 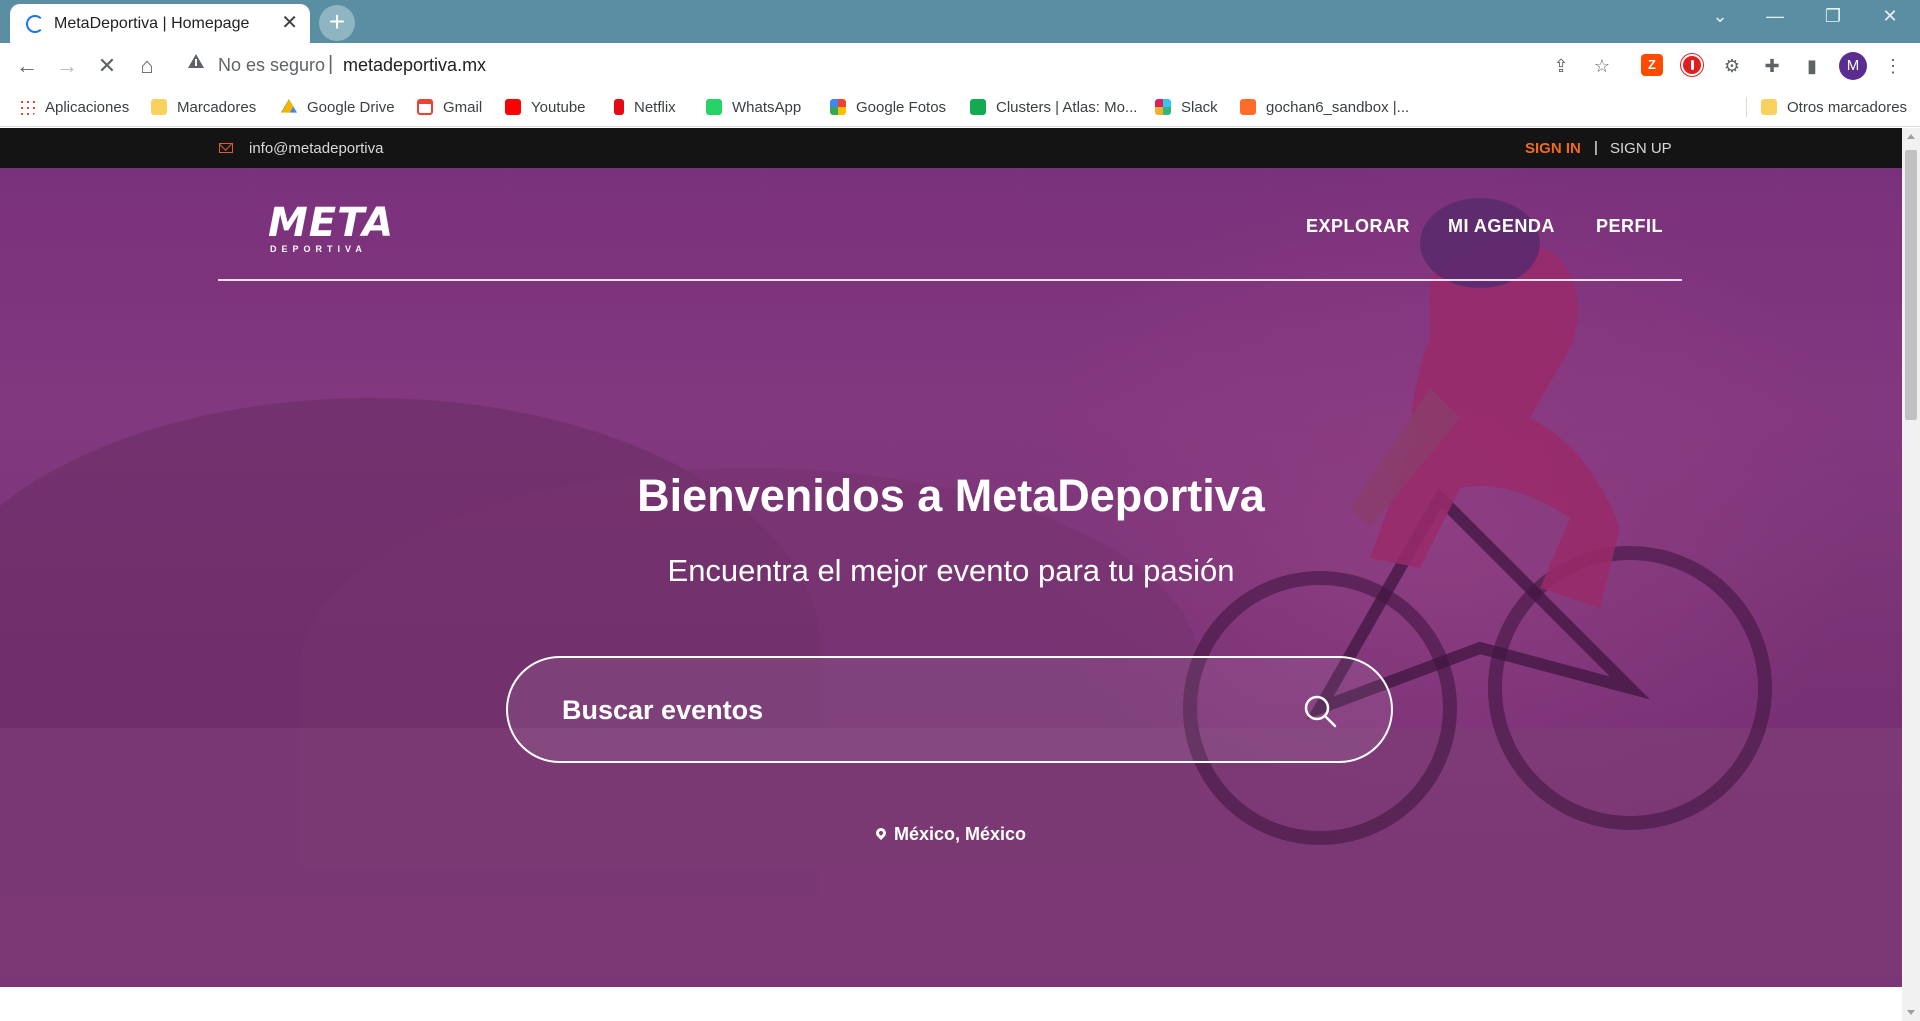 I want to click on bookmark-slack: Slack, so click(x=1186, y=107).